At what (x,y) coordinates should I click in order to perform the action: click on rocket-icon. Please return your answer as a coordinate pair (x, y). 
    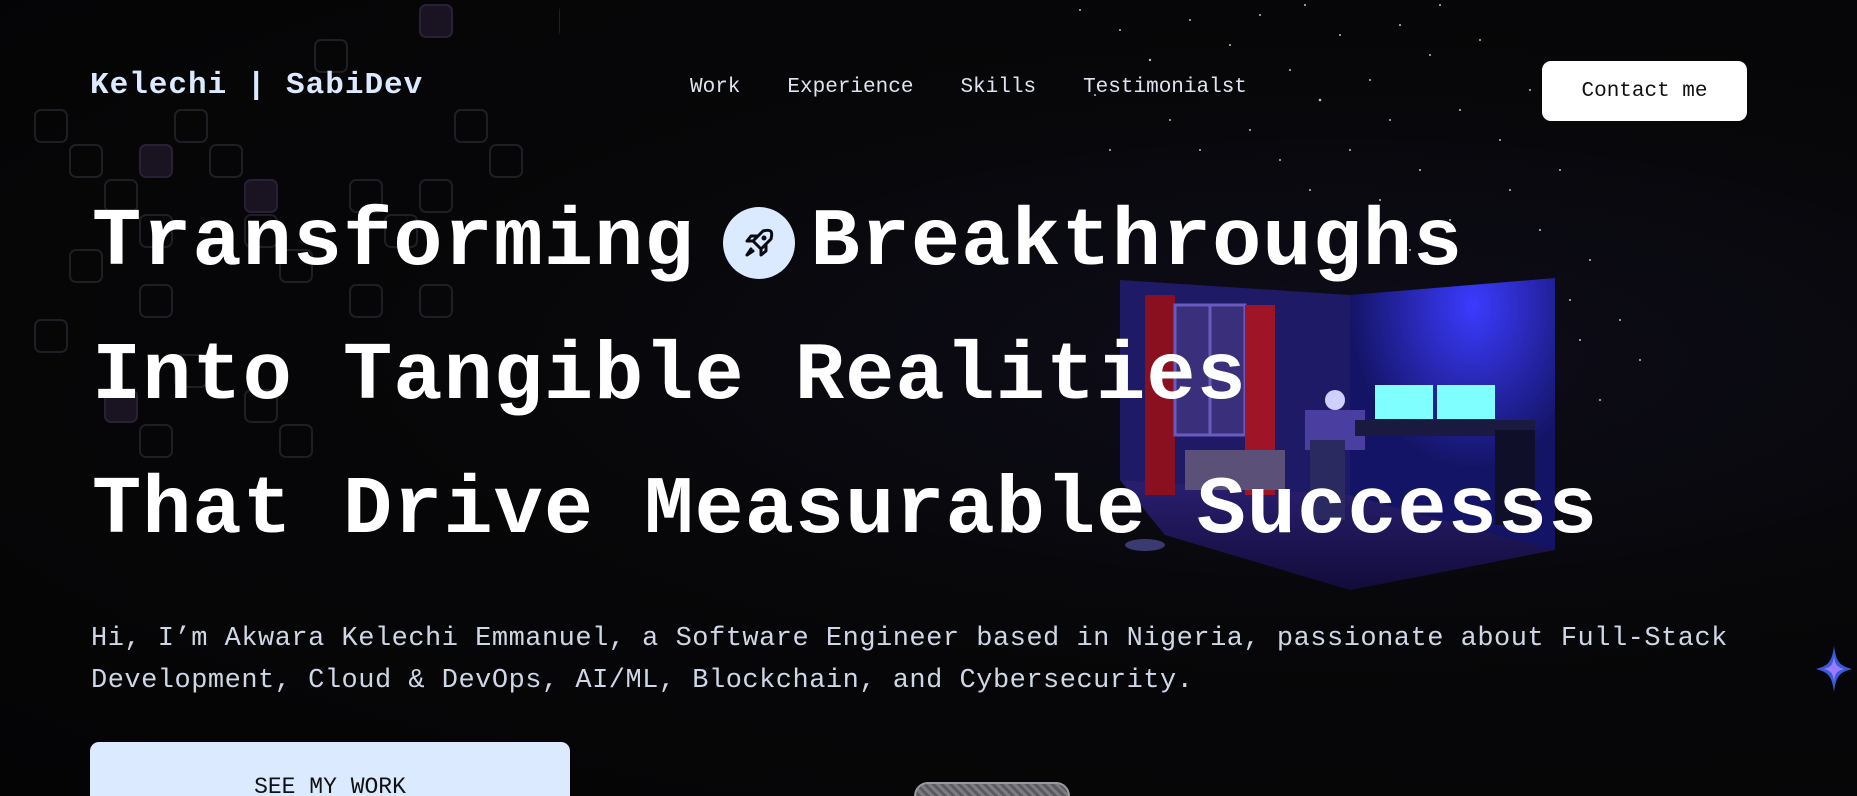
    Looking at the image, I should click on (758, 242).